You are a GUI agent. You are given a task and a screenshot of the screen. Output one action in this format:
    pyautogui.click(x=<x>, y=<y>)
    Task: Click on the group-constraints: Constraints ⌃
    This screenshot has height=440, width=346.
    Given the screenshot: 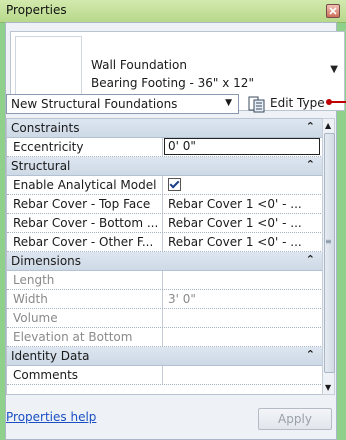 What is the action you would take?
    pyautogui.click(x=165, y=128)
    